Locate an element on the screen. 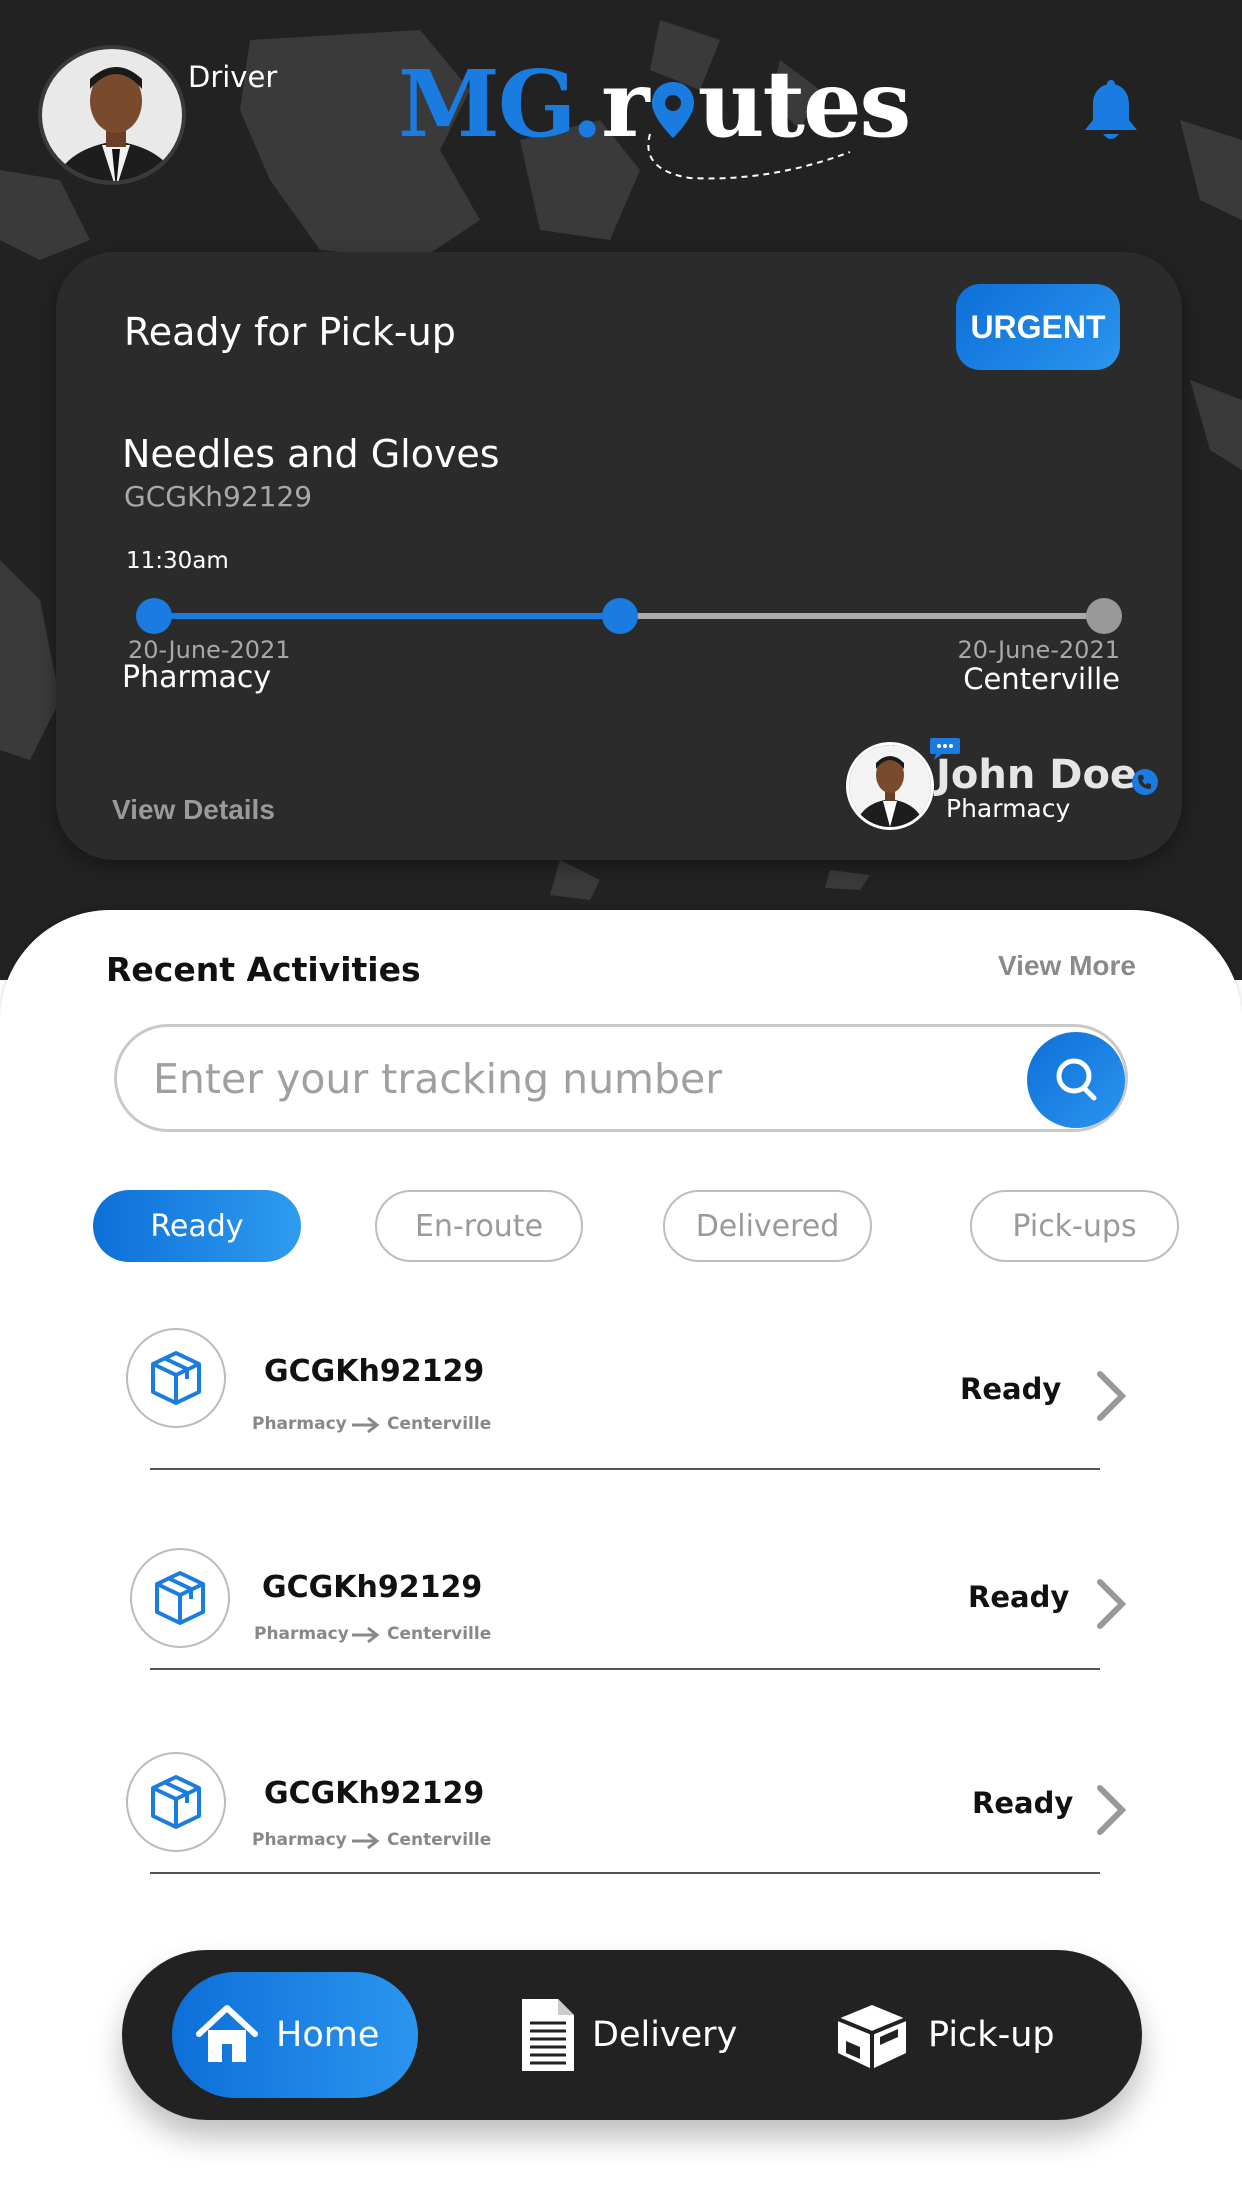 This screenshot has height=2208, width=1242. item-name: Needles and Gloves is located at coordinates (311, 454).